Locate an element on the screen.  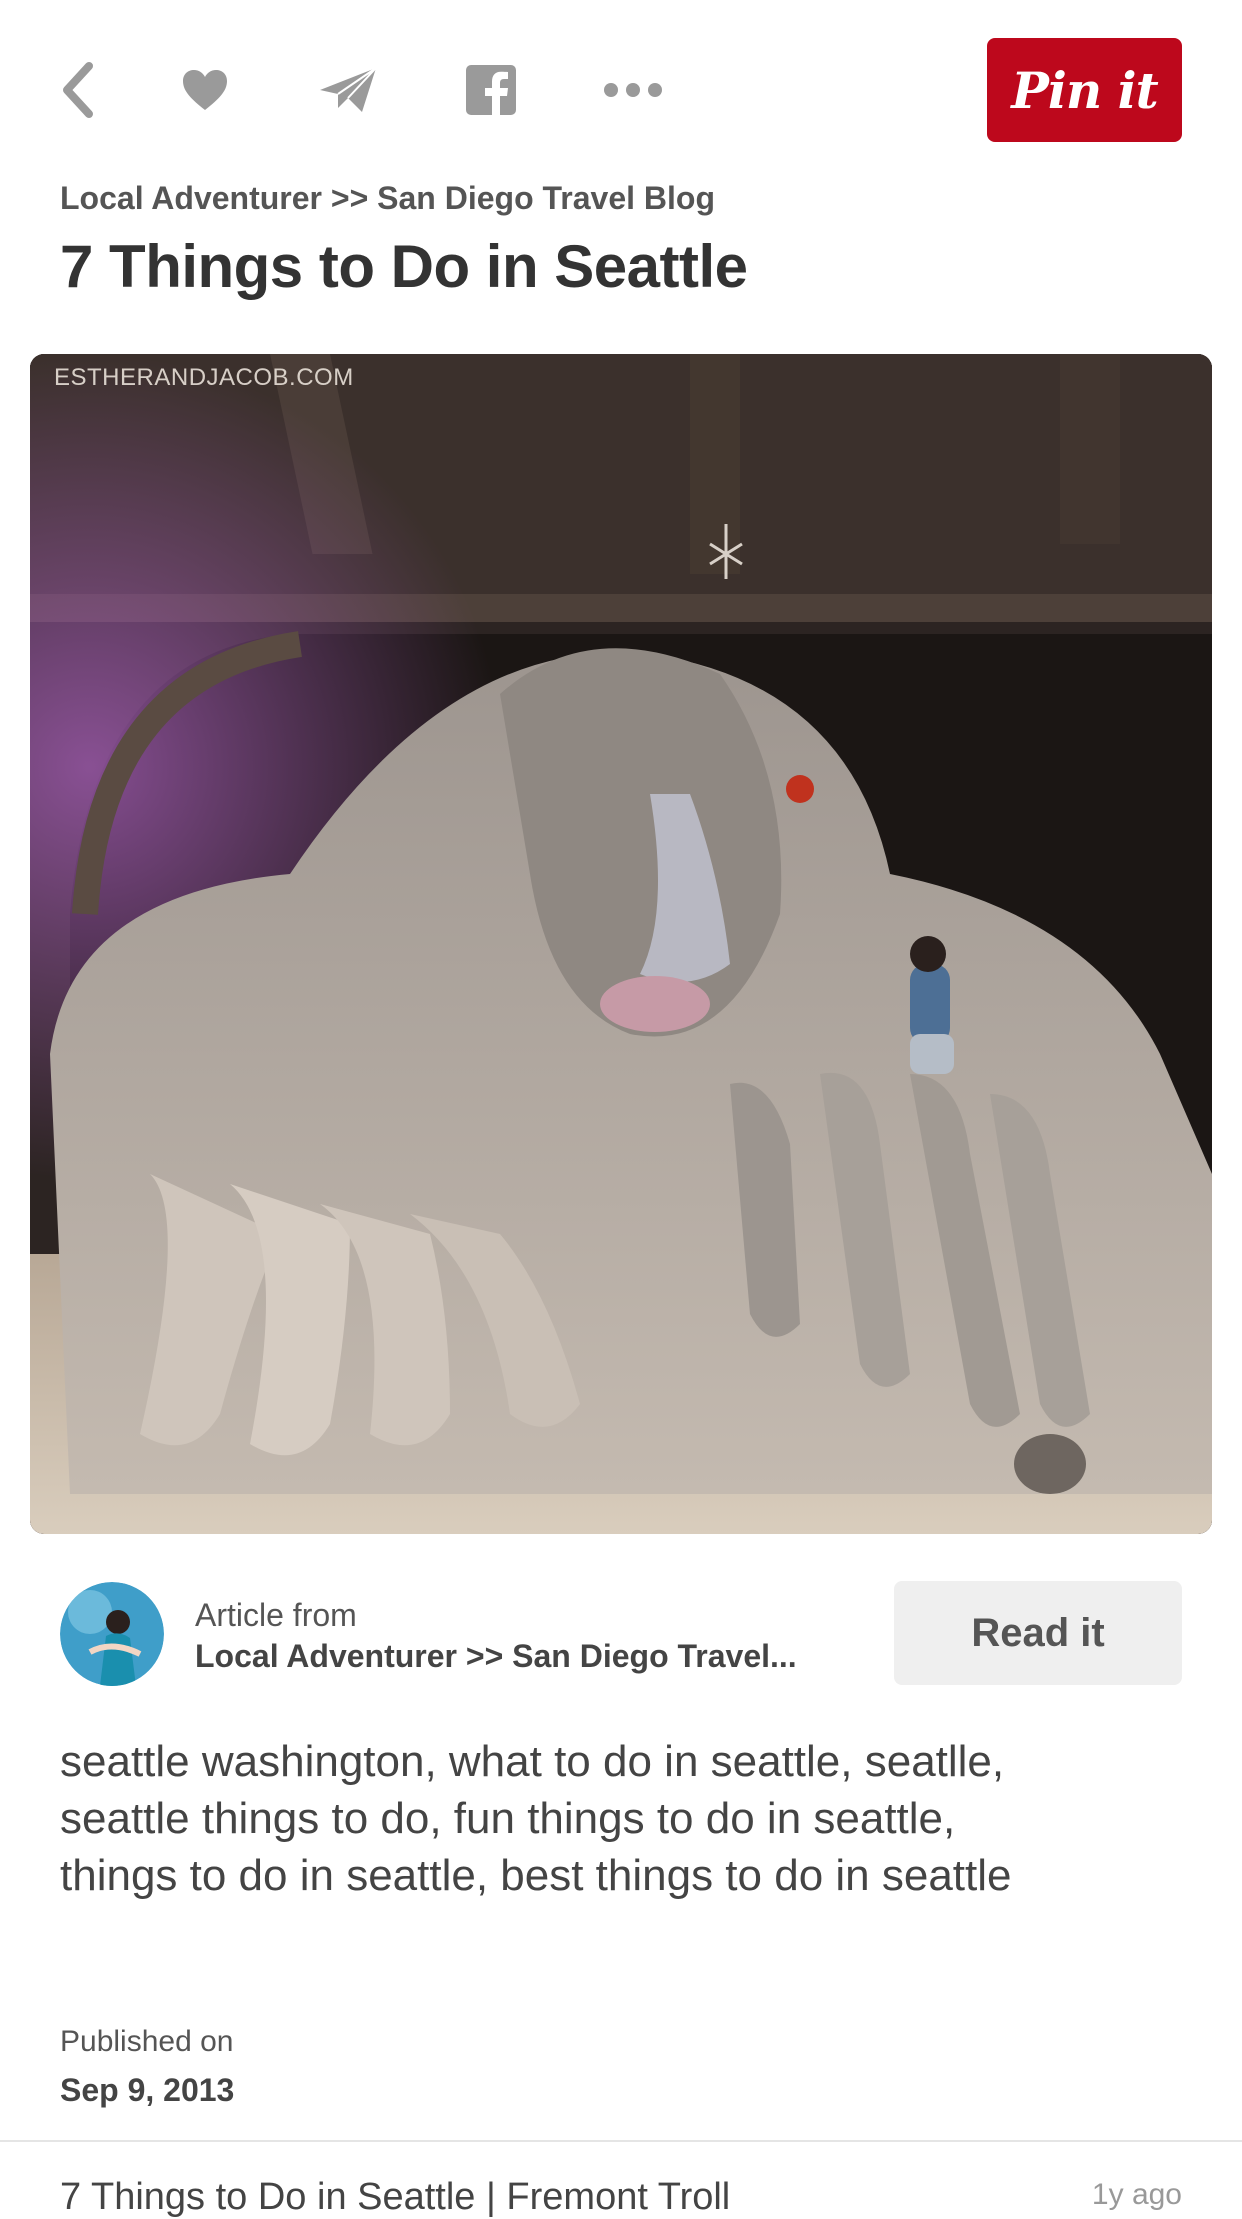
read-it-button: Read it is located at coordinates (1038, 1633).